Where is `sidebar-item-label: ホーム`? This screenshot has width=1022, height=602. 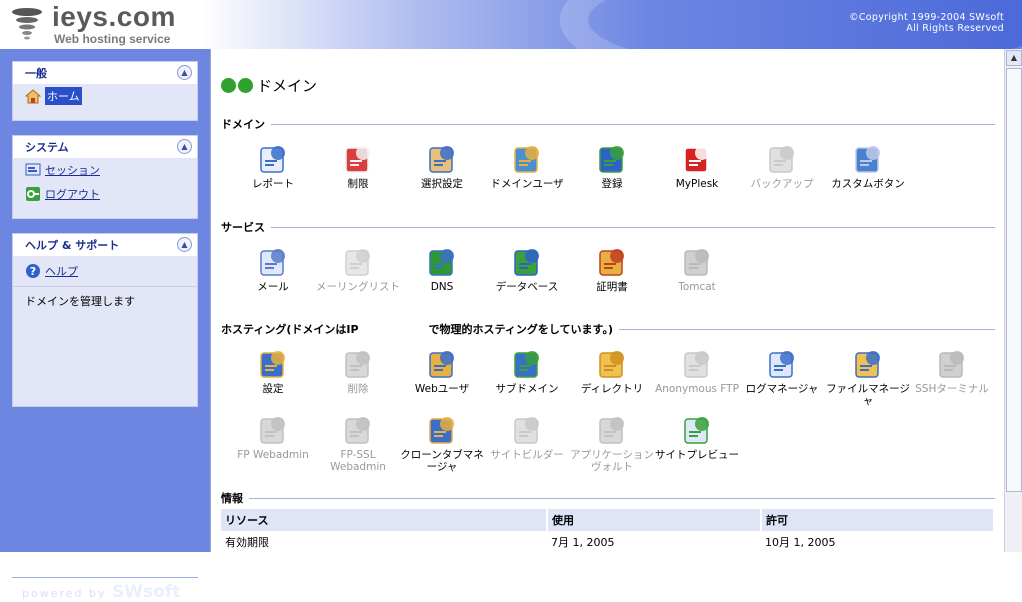
sidebar-item-label: ホーム is located at coordinates (63, 96).